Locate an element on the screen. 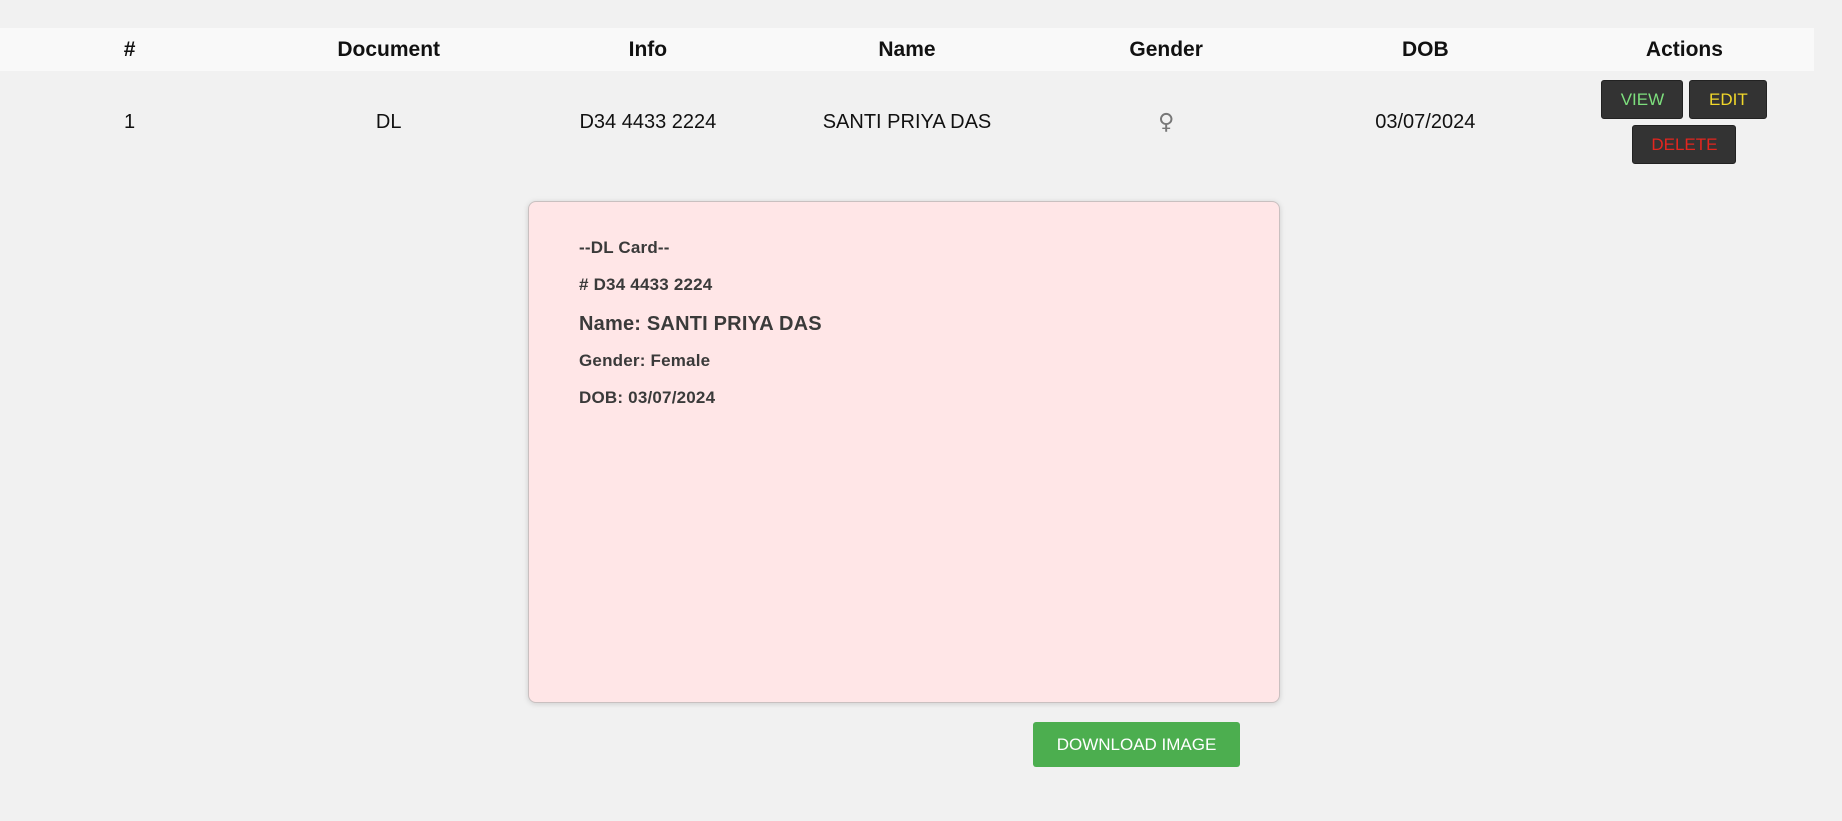  cell-gender: ♀ is located at coordinates (1166, 122).